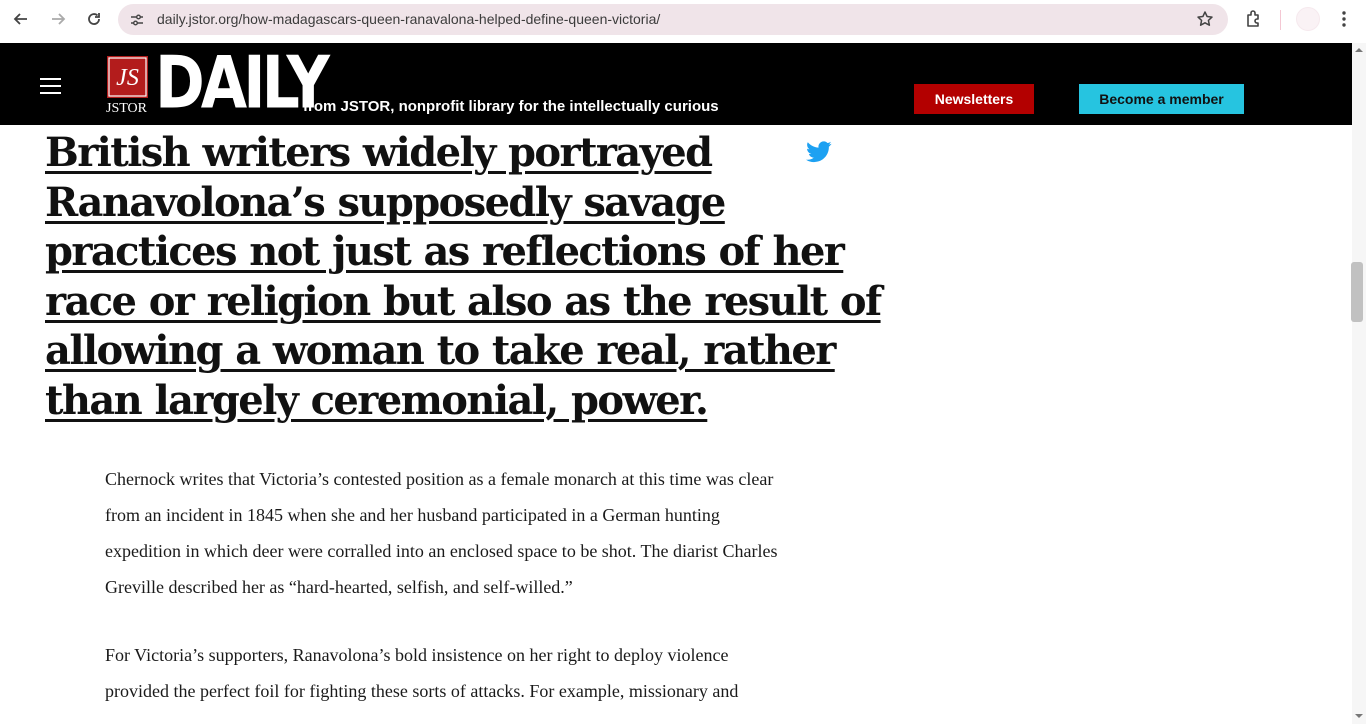 The image size is (1366, 724). Describe the element at coordinates (58, 19) in the screenshot. I see `forward-icon` at that location.